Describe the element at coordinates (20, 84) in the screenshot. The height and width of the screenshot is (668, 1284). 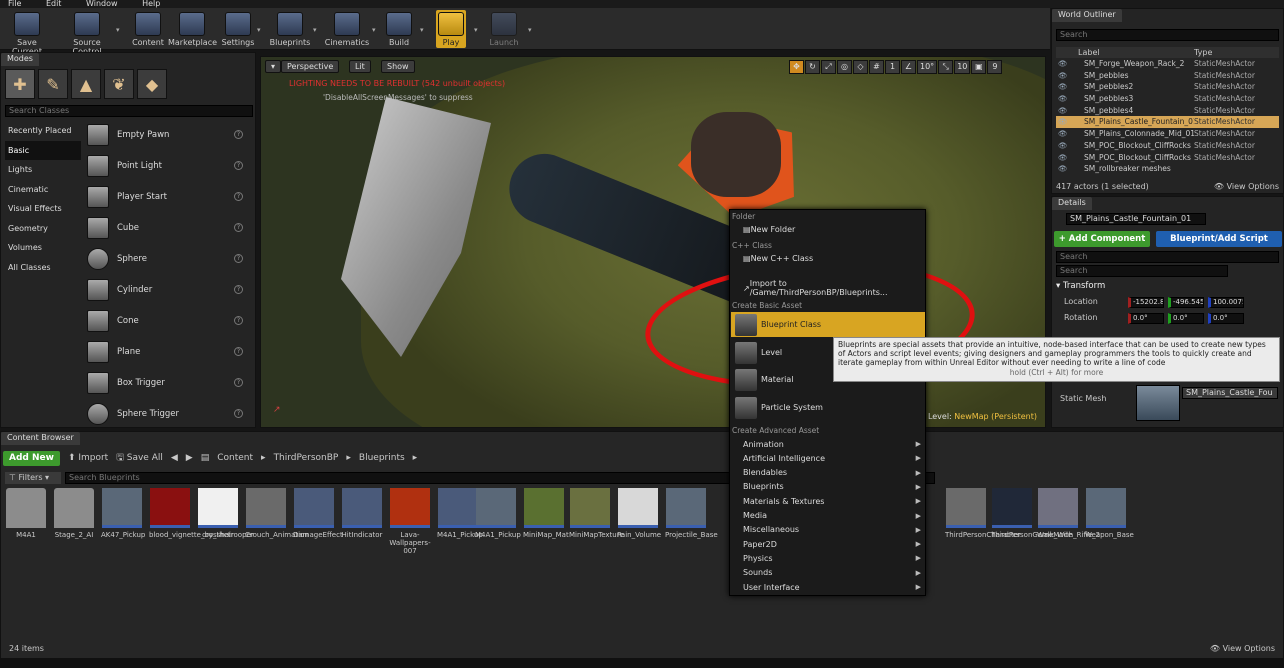
I see `place-mode-icon: ✚` at that location.